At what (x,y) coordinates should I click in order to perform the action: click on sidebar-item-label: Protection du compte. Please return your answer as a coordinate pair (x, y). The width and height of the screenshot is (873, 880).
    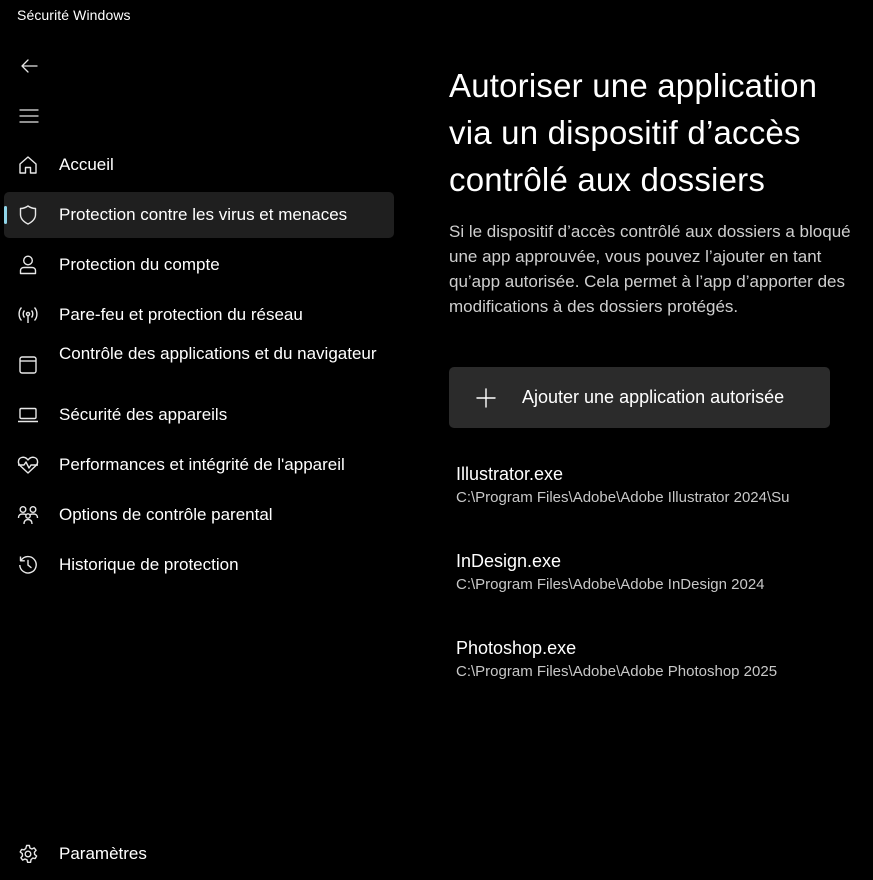
    Looking at the image, I should click on (139, 264).